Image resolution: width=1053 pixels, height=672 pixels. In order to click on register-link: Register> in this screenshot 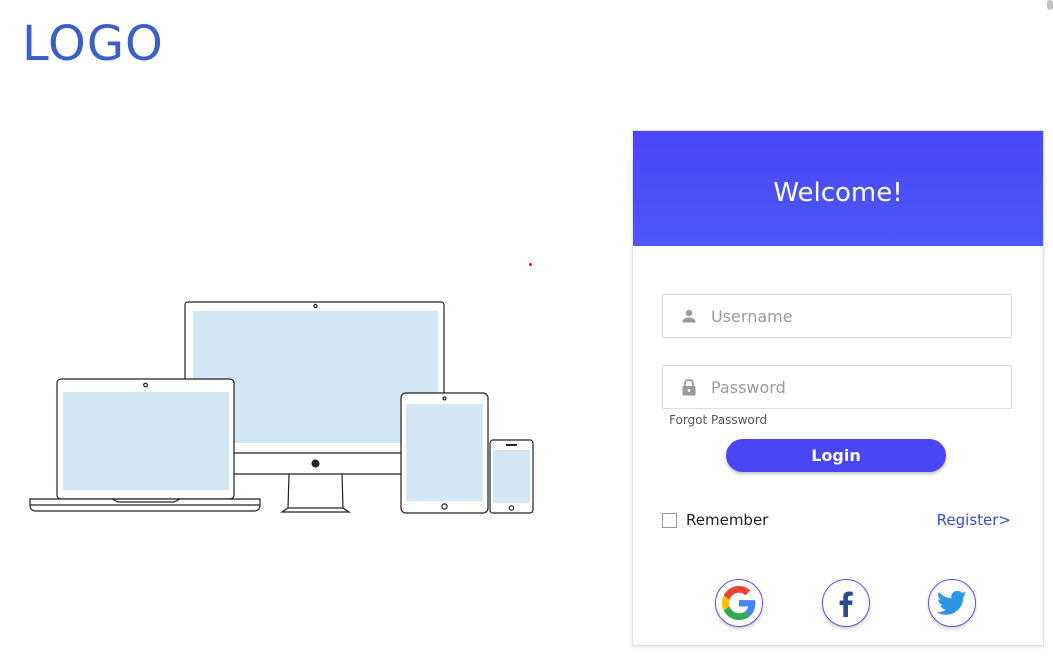, I will do `click(974, 520)`.